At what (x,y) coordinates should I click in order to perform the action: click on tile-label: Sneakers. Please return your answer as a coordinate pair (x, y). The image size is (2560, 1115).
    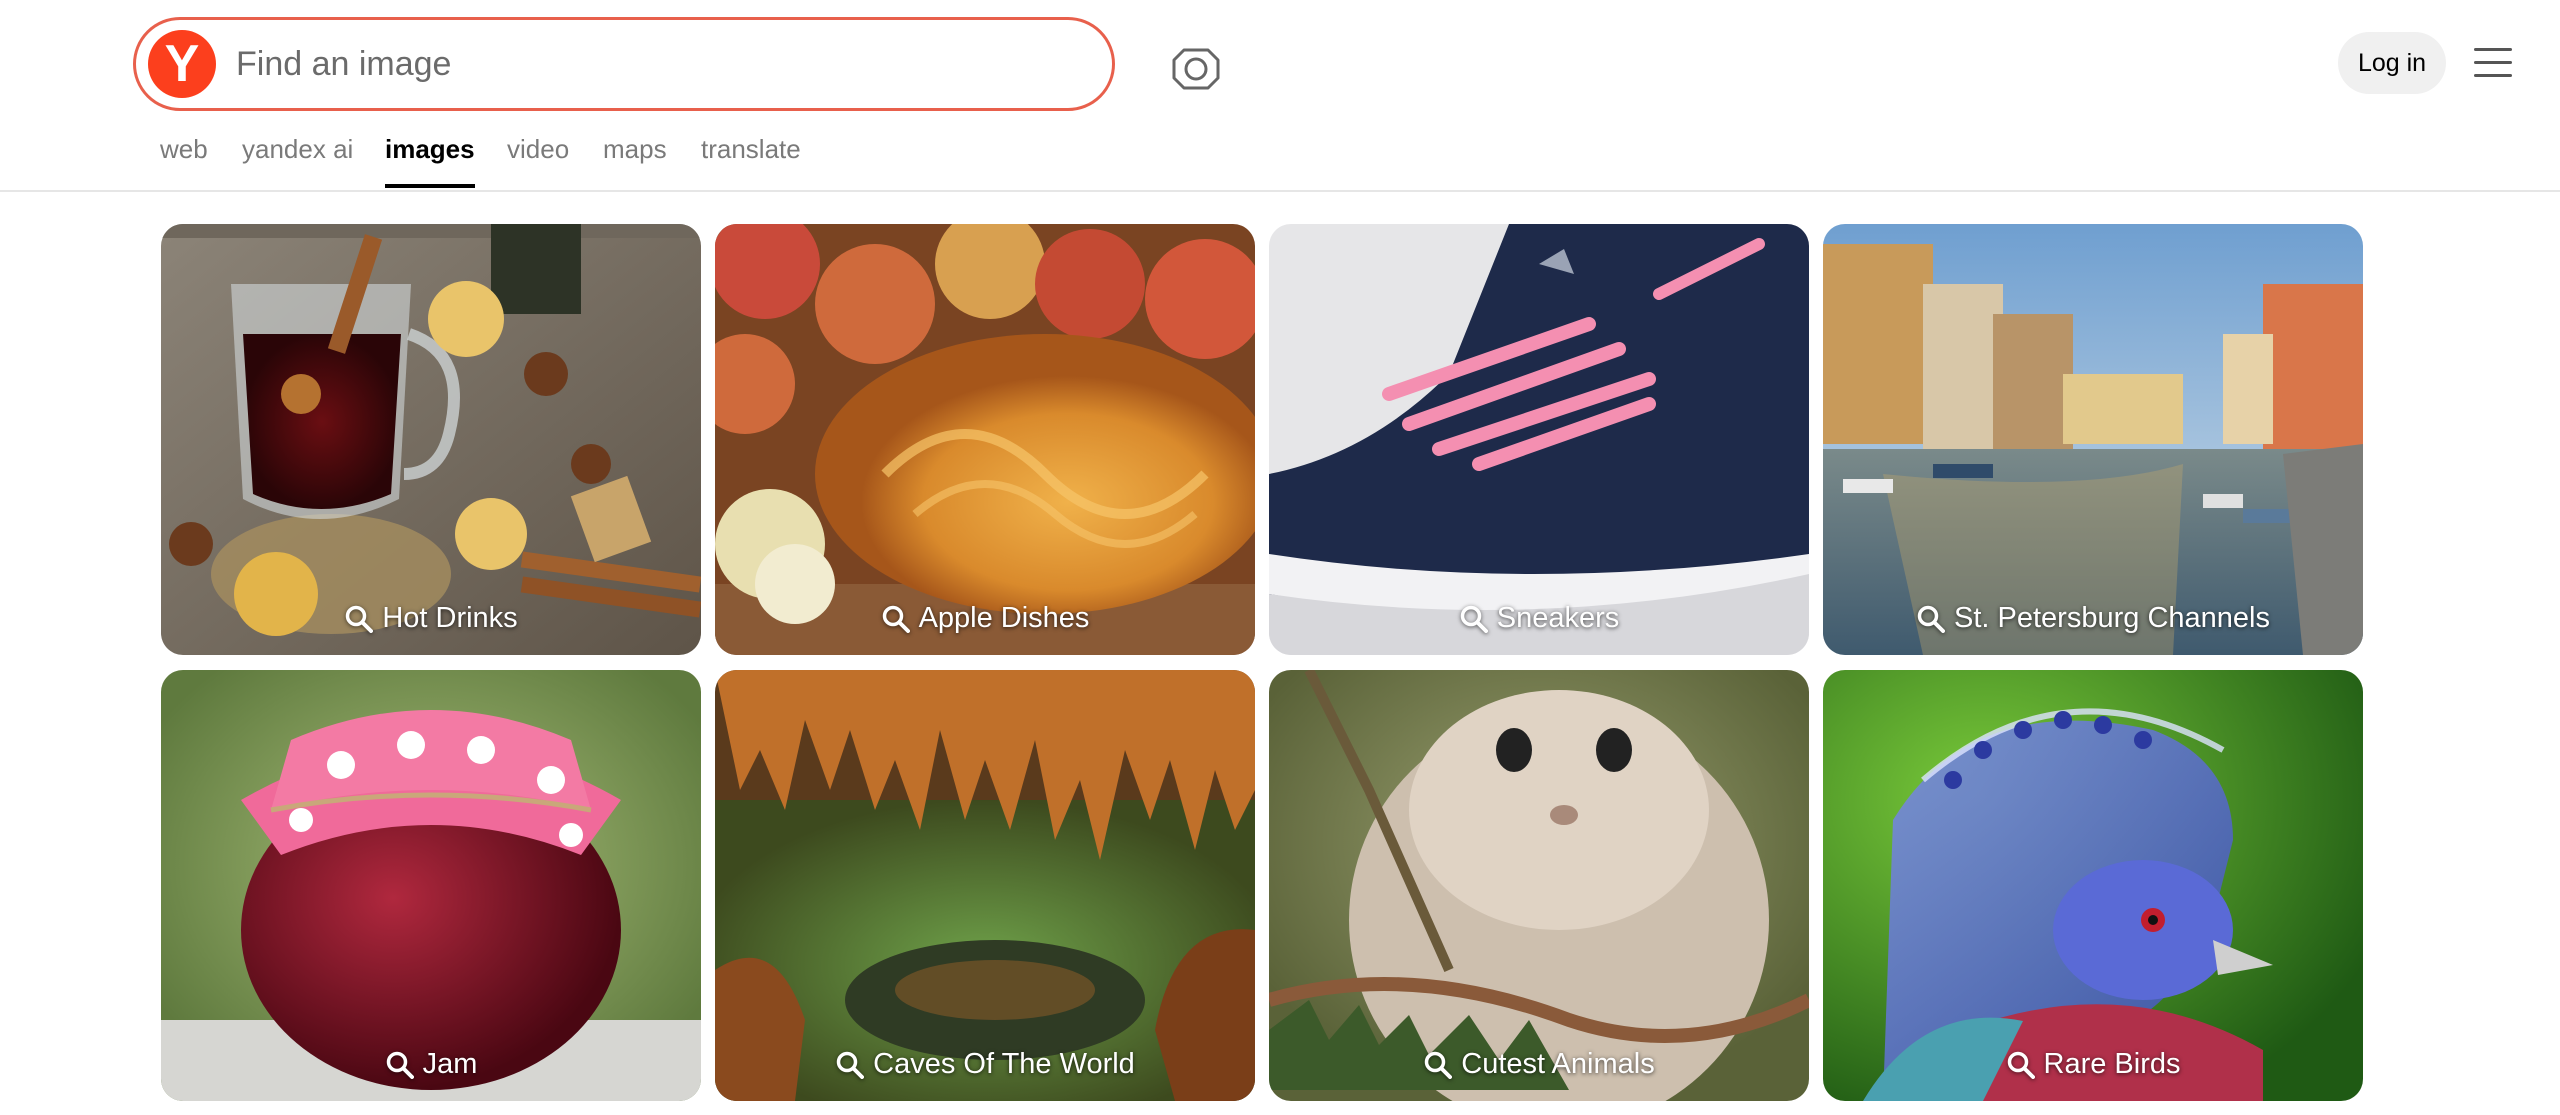
    Looking at the image, I should click on (1558, 618).